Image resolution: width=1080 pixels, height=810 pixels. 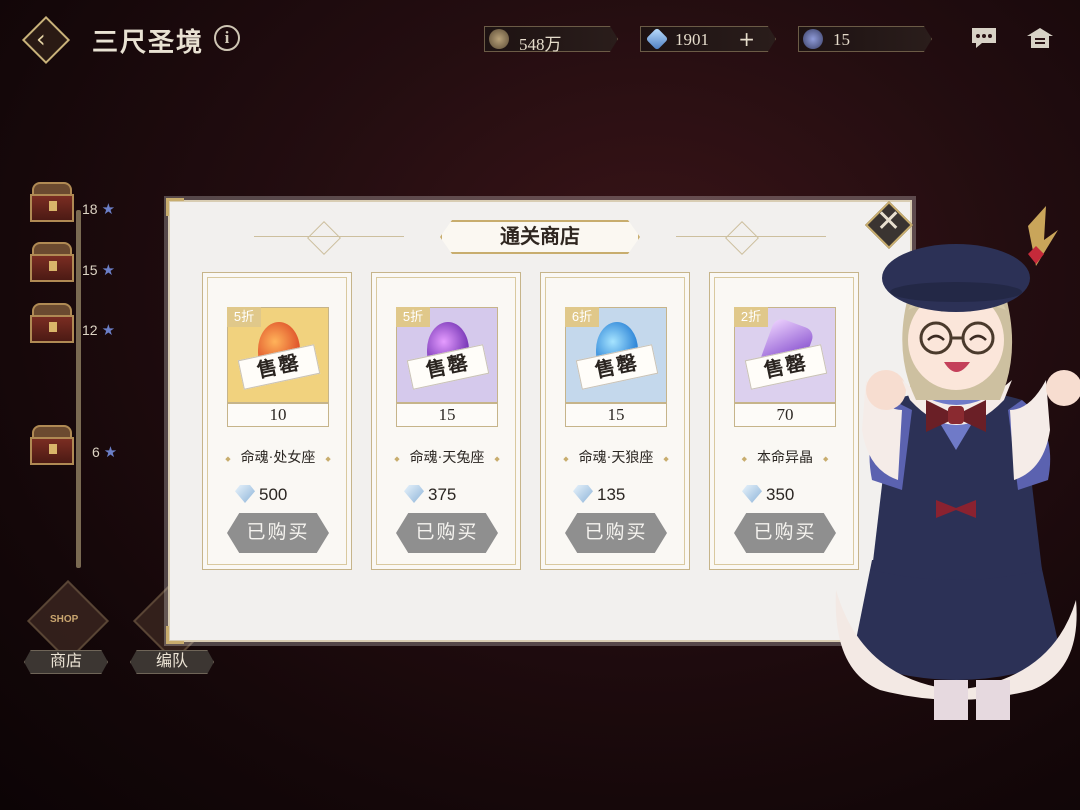 I want to click on back-button: ‹, so click(x=46, y=40).